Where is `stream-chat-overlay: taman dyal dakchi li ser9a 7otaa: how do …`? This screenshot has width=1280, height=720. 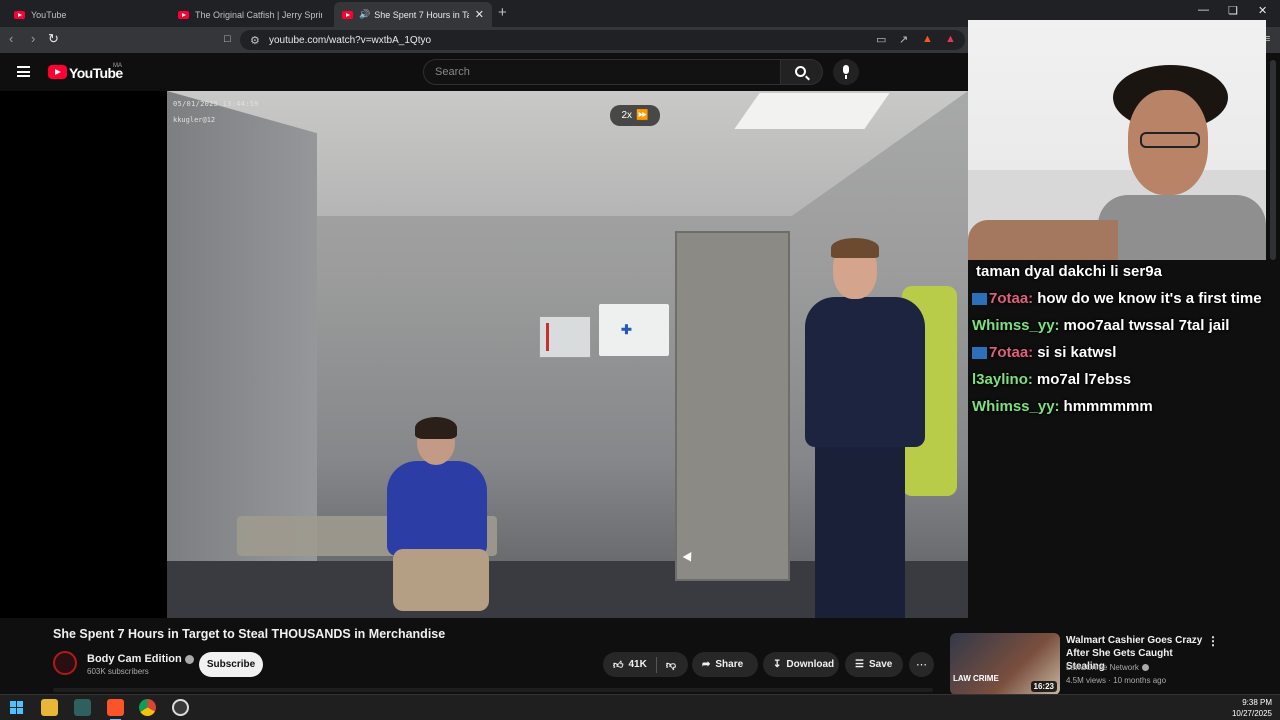
stream-chat-overlay: taman dyal dakchi li ser9a 7otaa: how do … is located at coordinates (1122, 368).